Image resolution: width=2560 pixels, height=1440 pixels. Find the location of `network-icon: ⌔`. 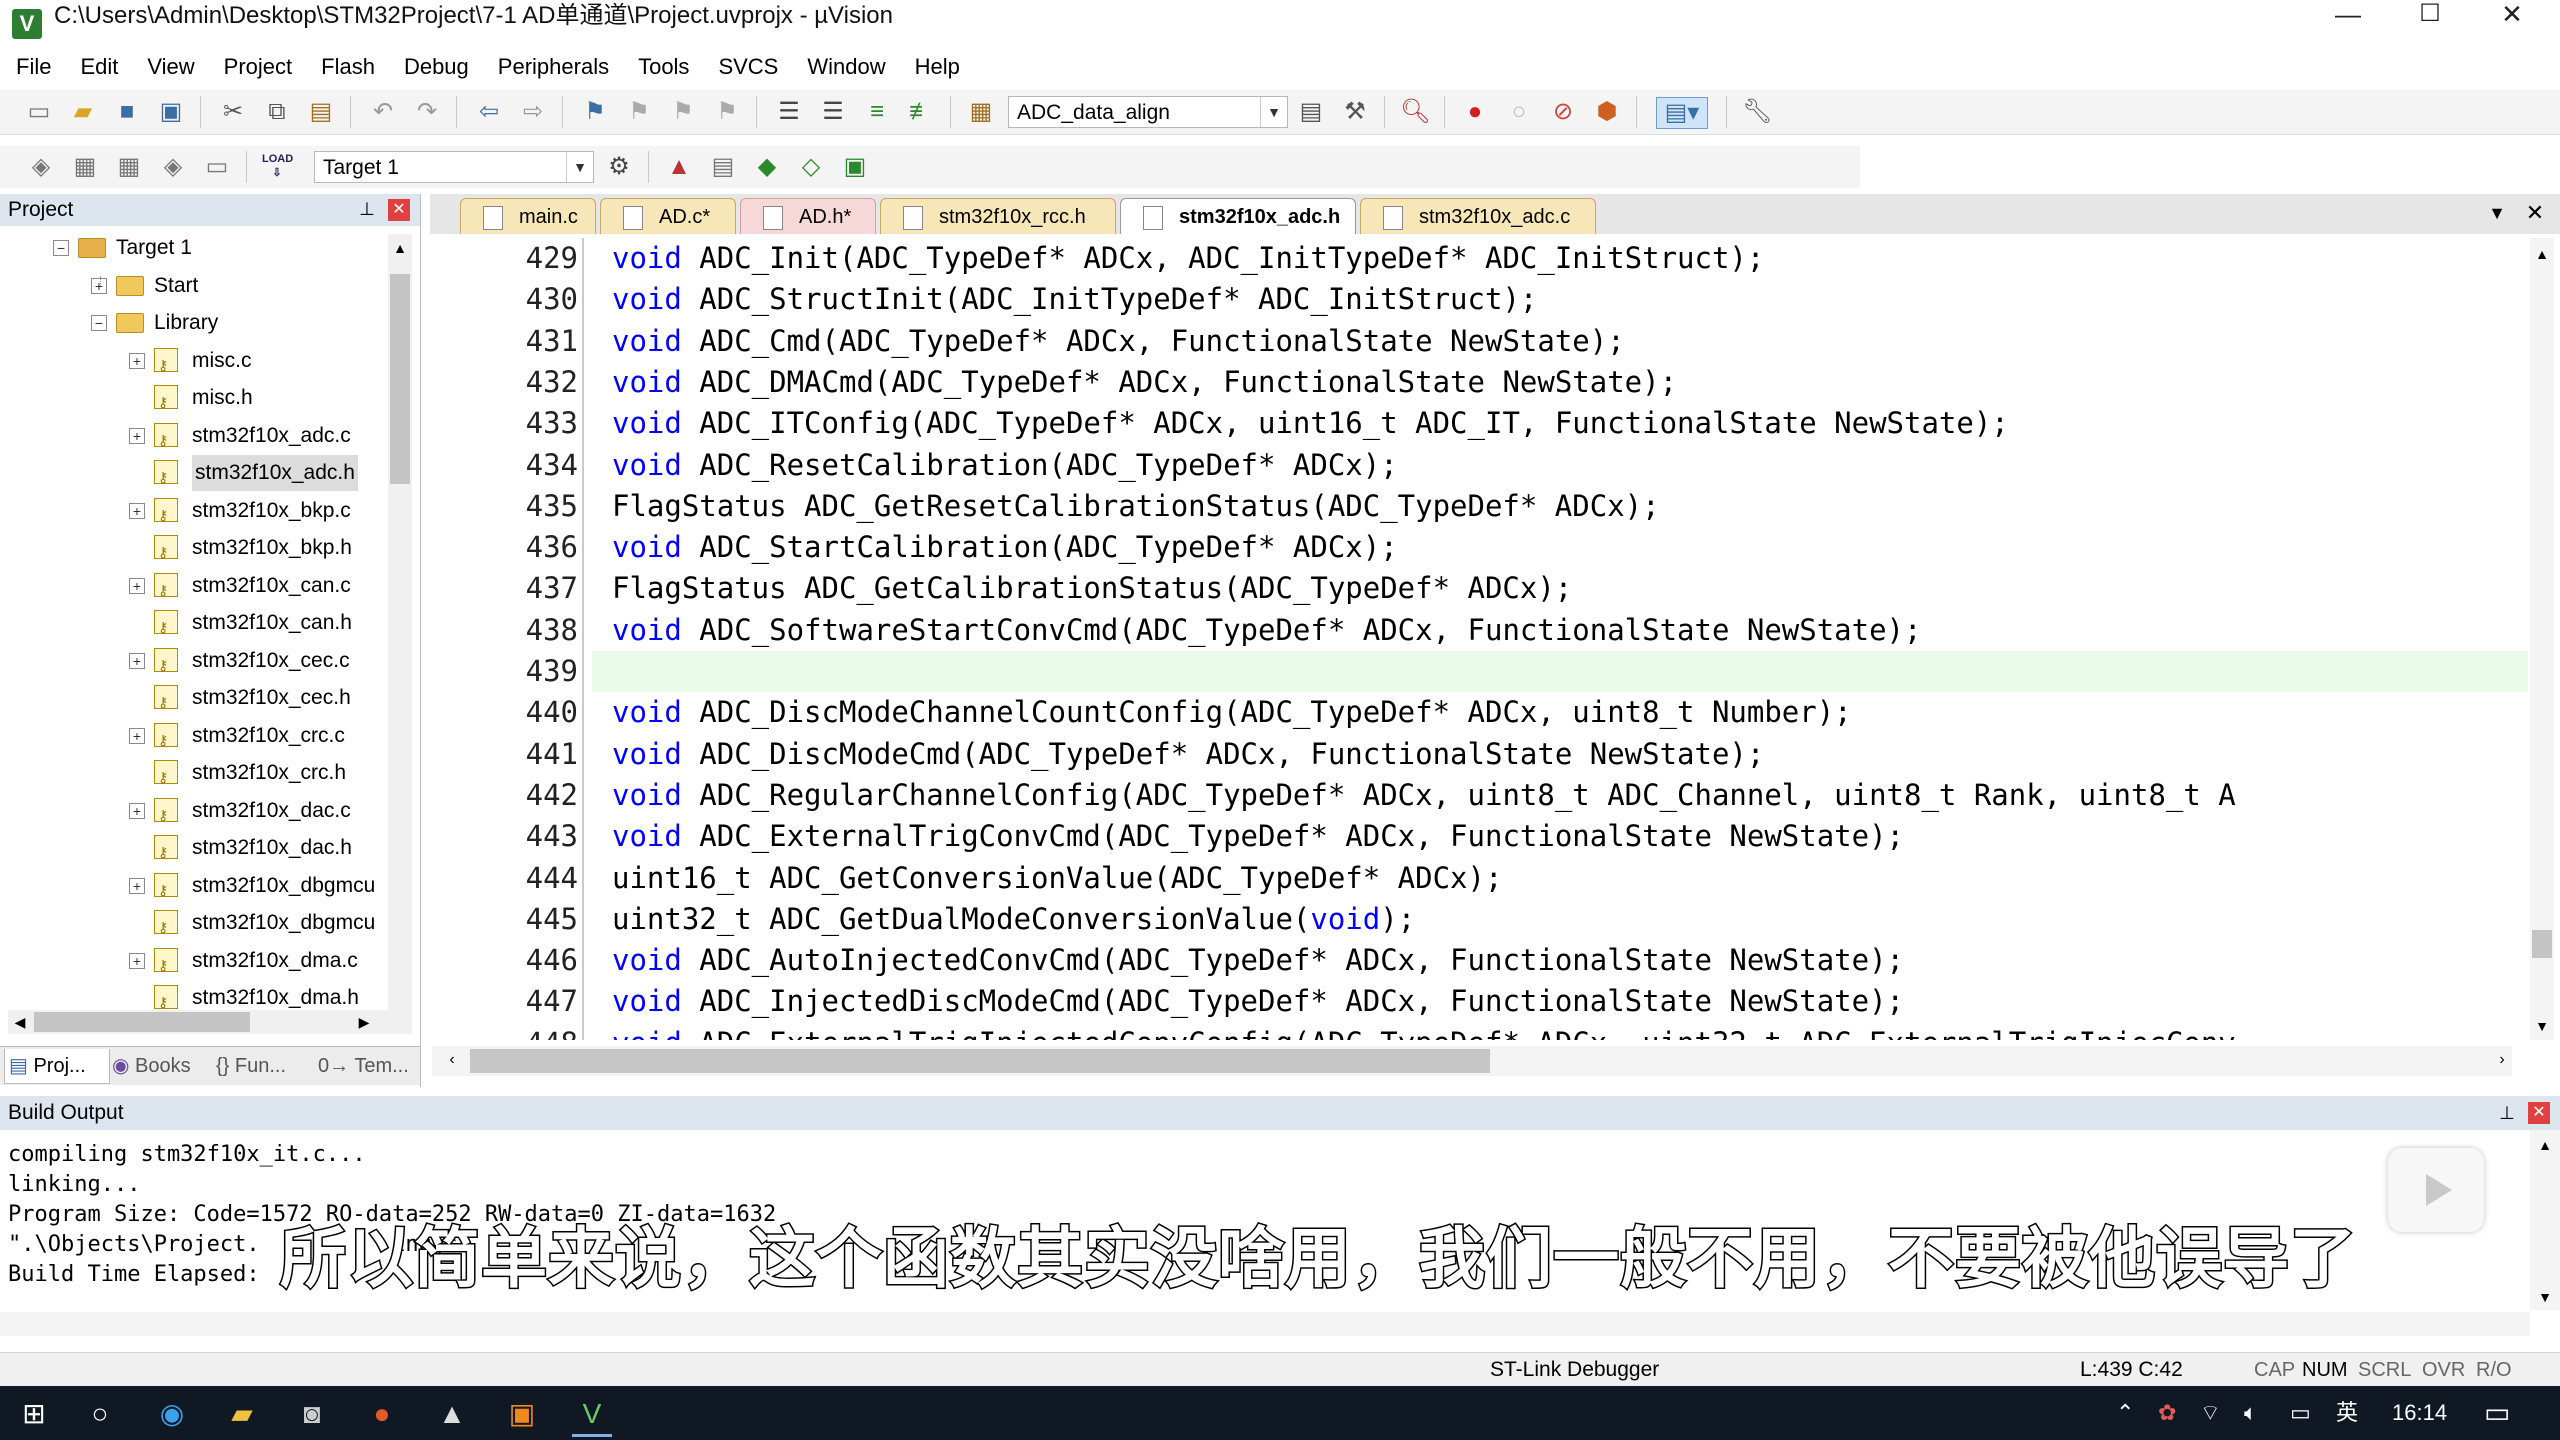

network-icon: ⌔ is located at coordinates (2210, 1413).